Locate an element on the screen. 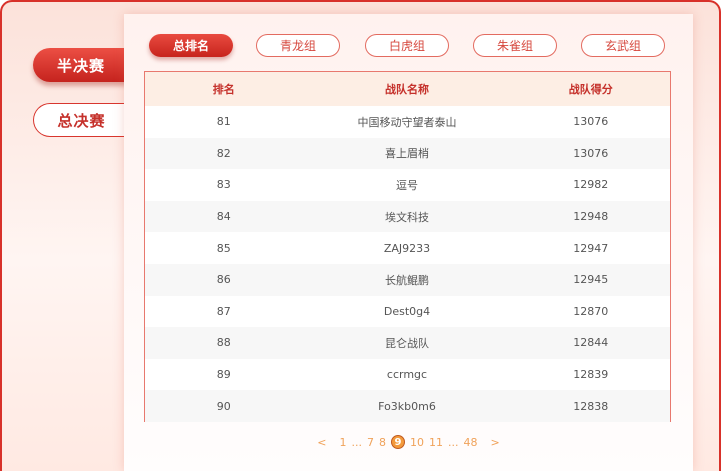  page-link: 7 is located at coordinates (370, 442).